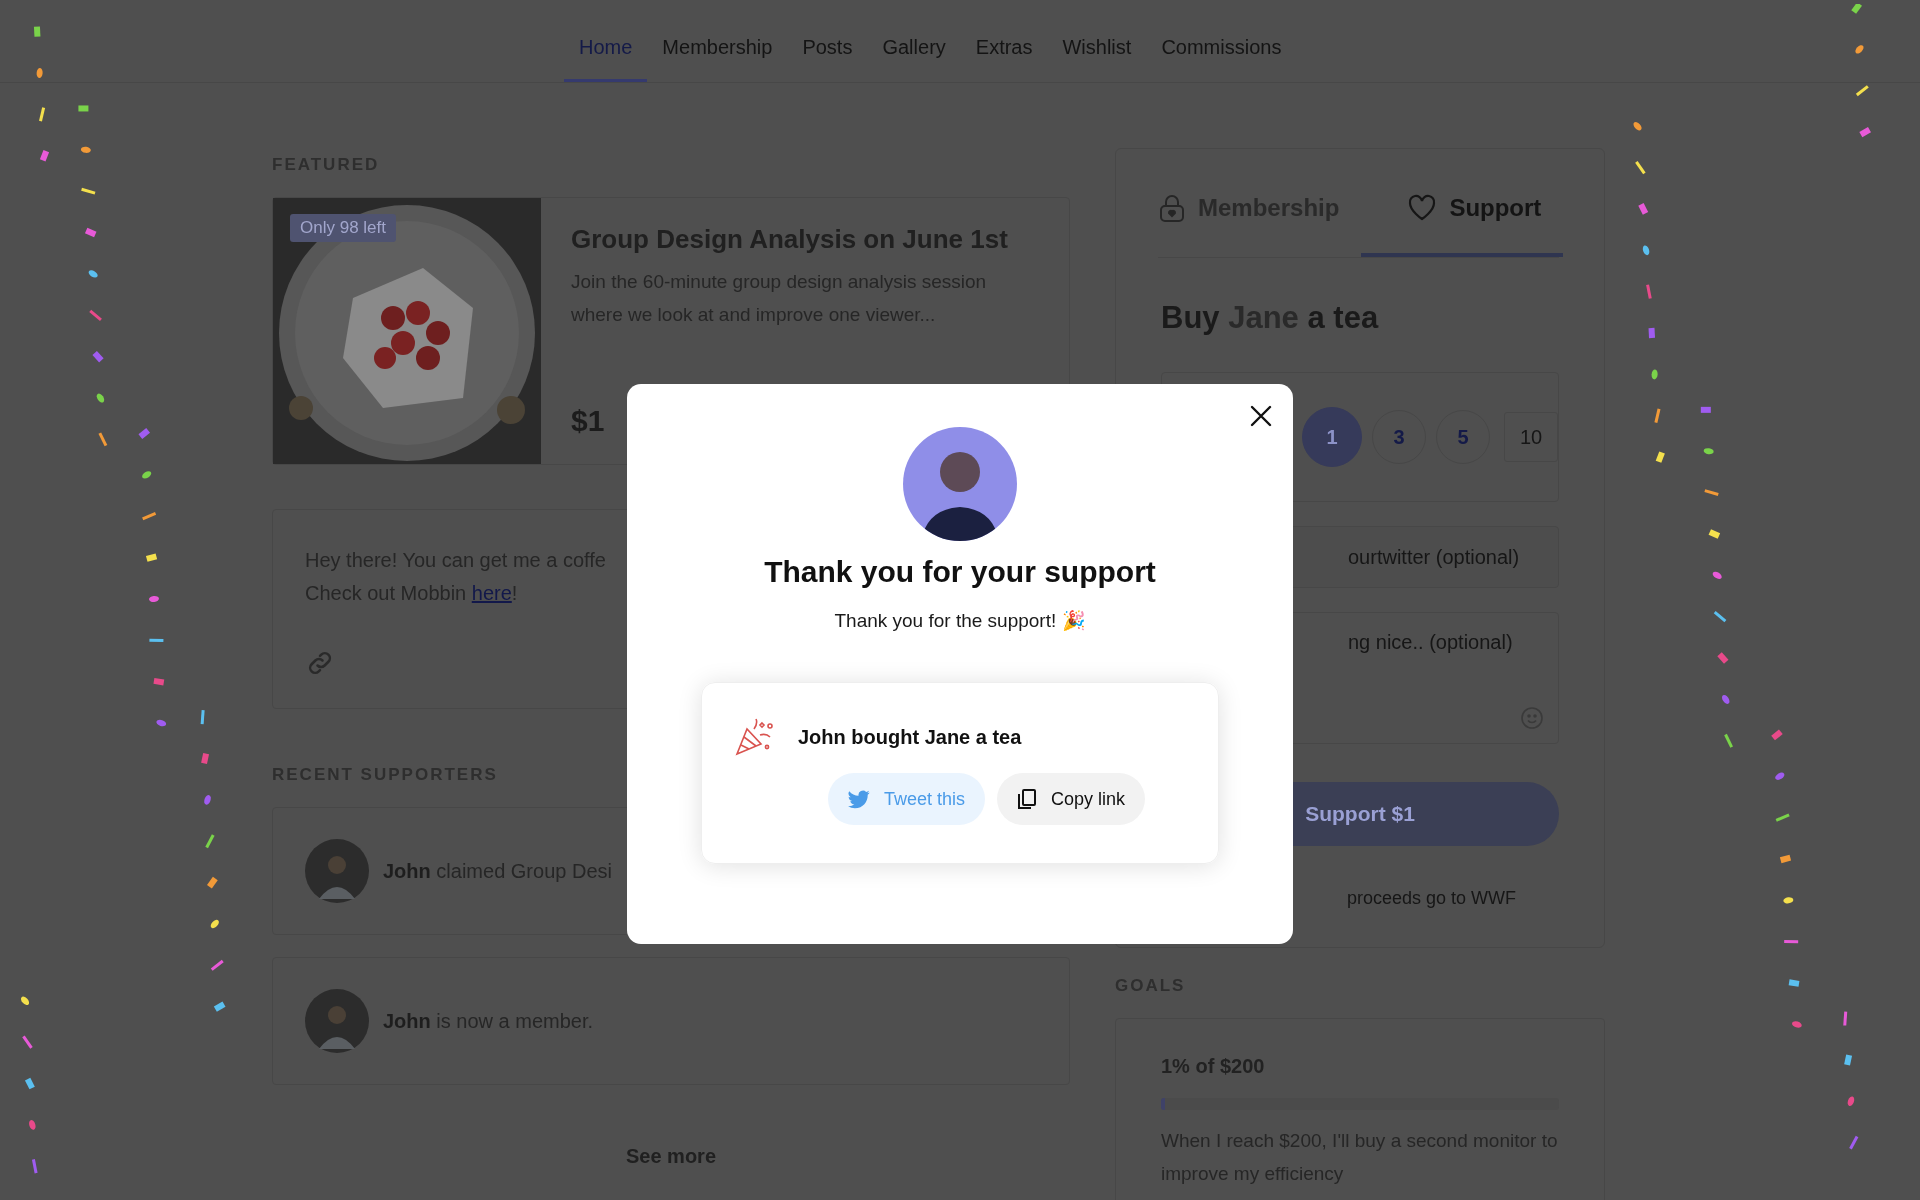 The height and width of the screenshot is (1200, 1920). I want to click on nav-tab: Home, so click(606, 41).